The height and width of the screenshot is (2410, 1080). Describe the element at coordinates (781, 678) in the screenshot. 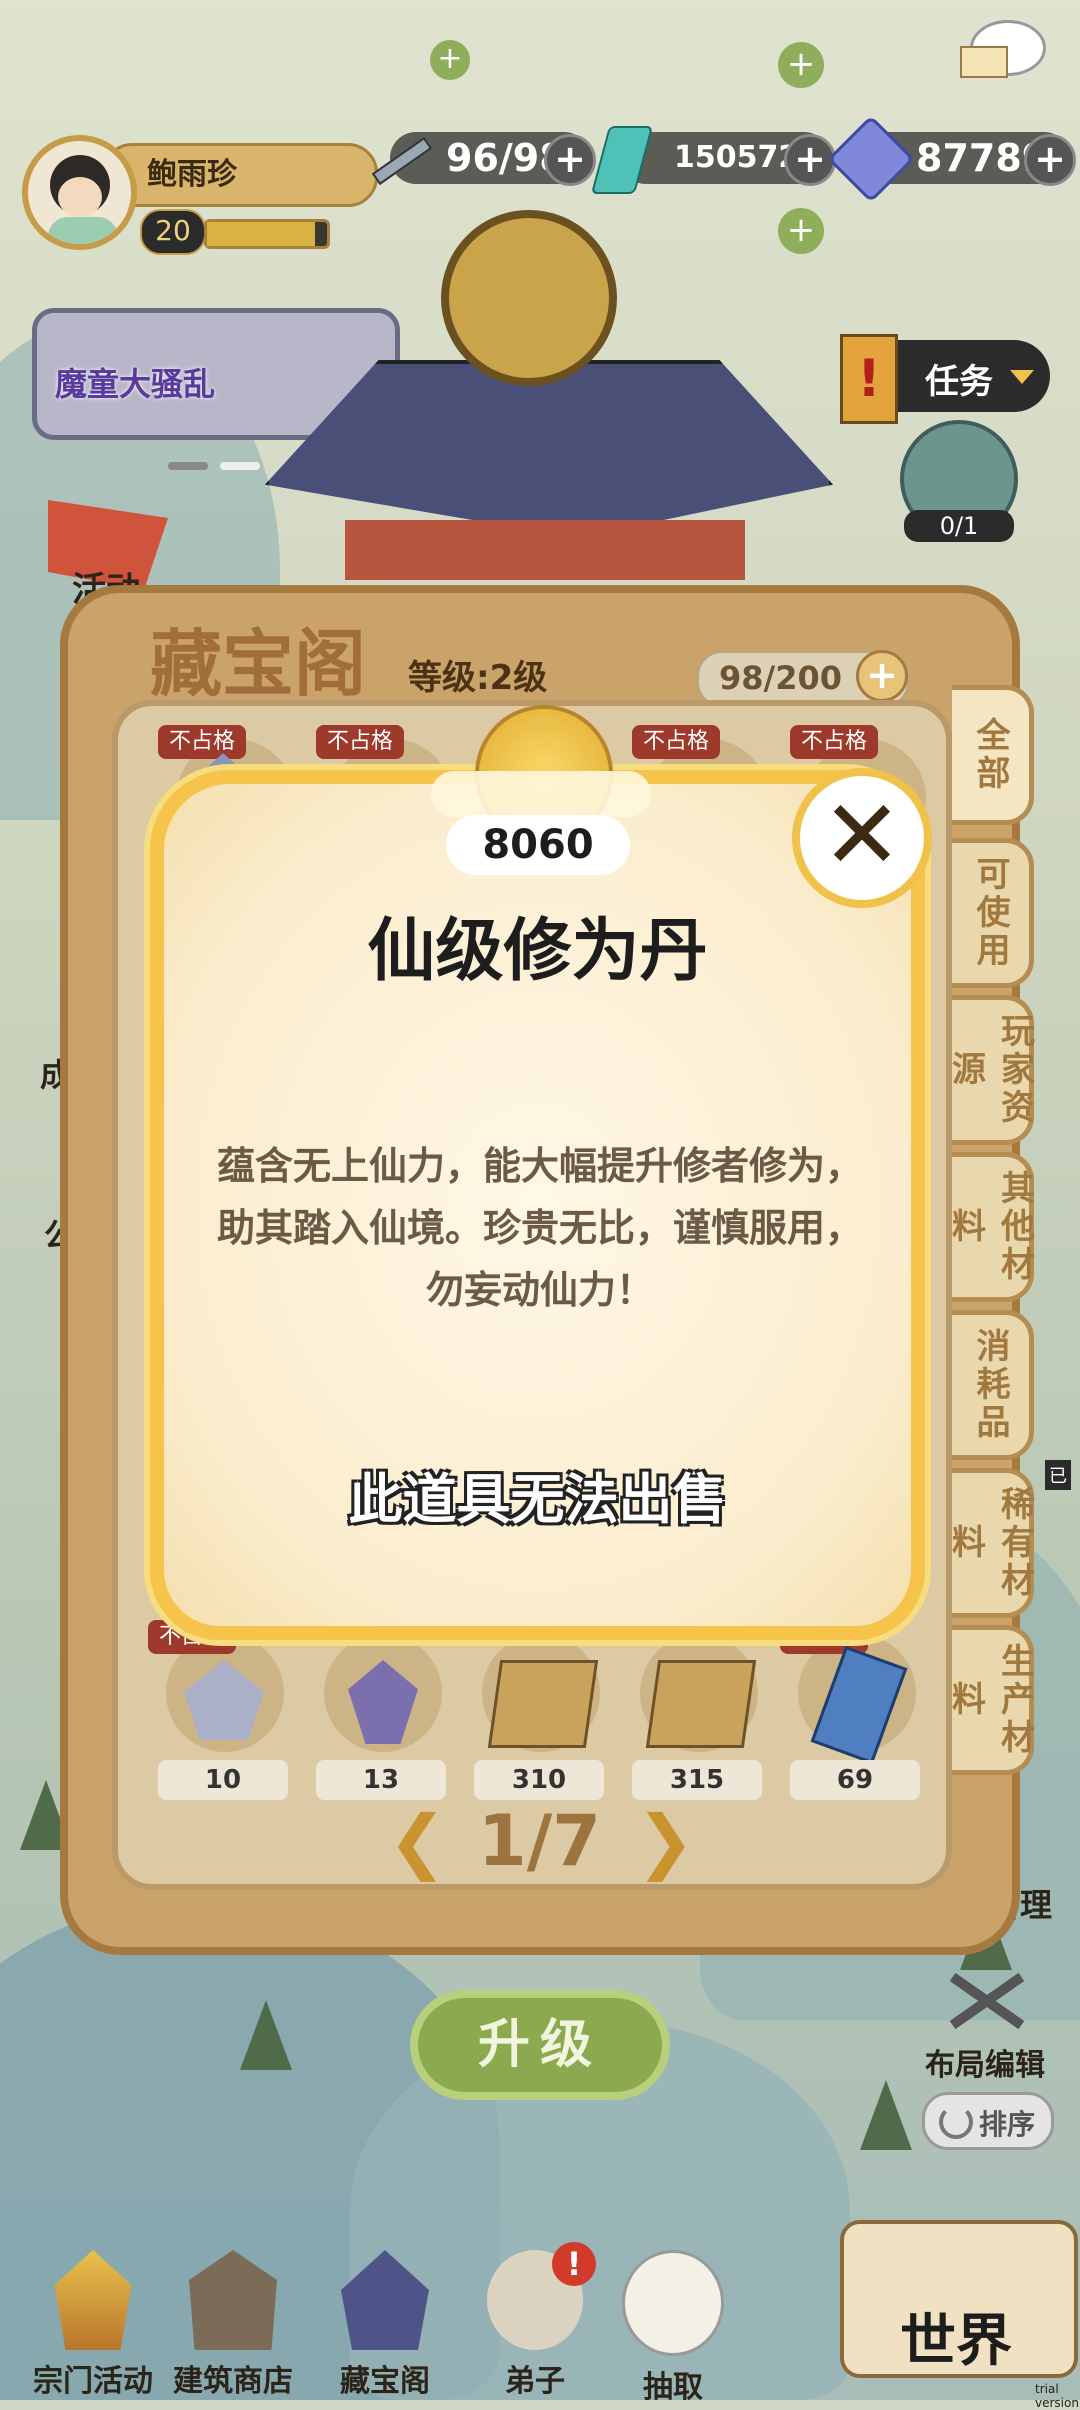

I see `capacity-value: 98/200` at that location.